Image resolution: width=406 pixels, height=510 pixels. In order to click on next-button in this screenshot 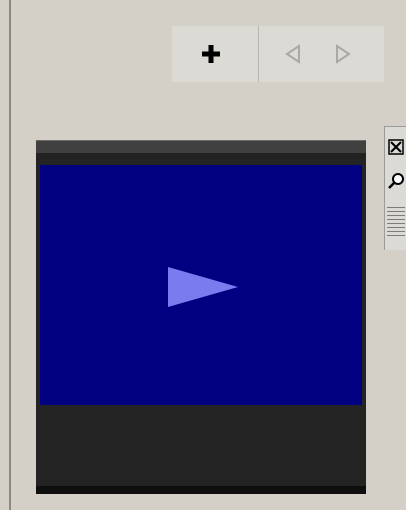, I will do `click(343, 54)`.